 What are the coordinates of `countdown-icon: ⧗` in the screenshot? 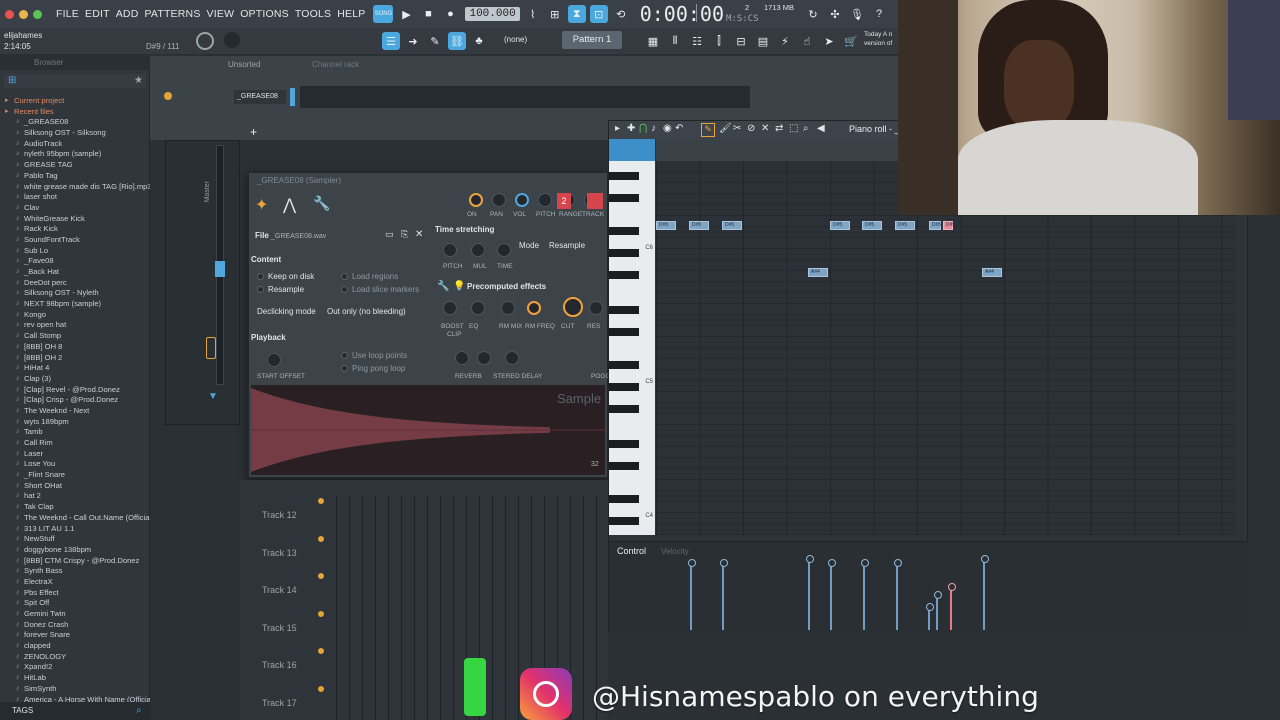 It's located at (576, 14).